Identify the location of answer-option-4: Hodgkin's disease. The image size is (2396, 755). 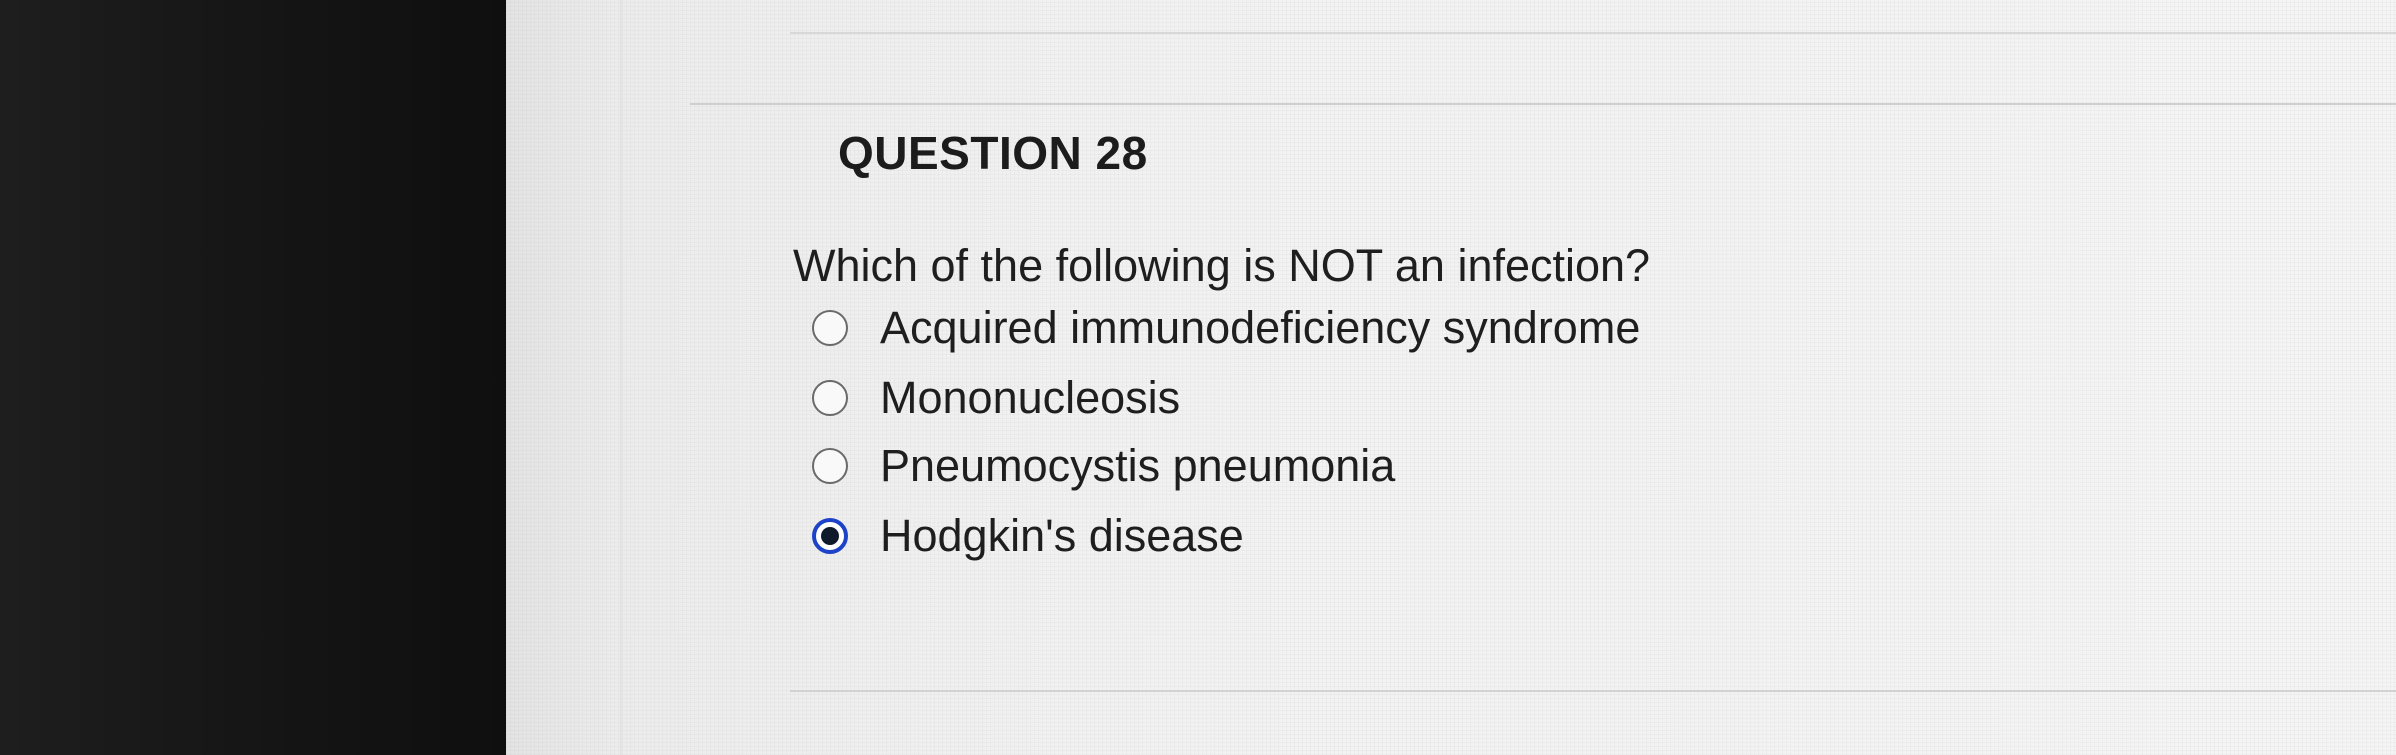
(1262, 536).